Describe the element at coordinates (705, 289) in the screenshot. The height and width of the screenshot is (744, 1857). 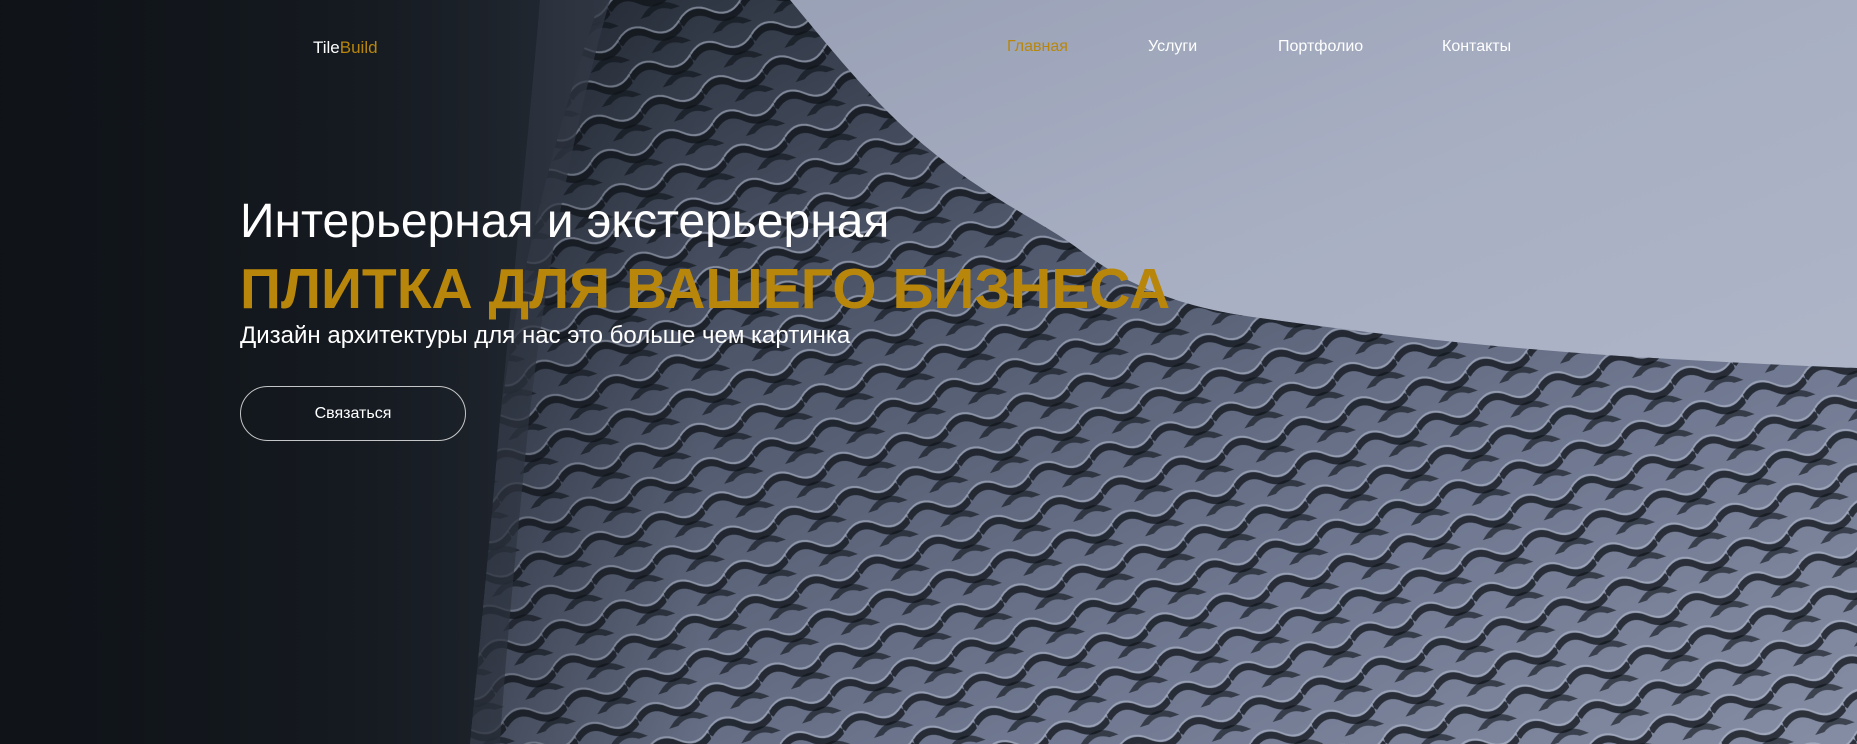
I see `hero-heading-line-2: ПЛИТКА ДЛЯ ВАШЕГО БИЗНЕСА` at that location.